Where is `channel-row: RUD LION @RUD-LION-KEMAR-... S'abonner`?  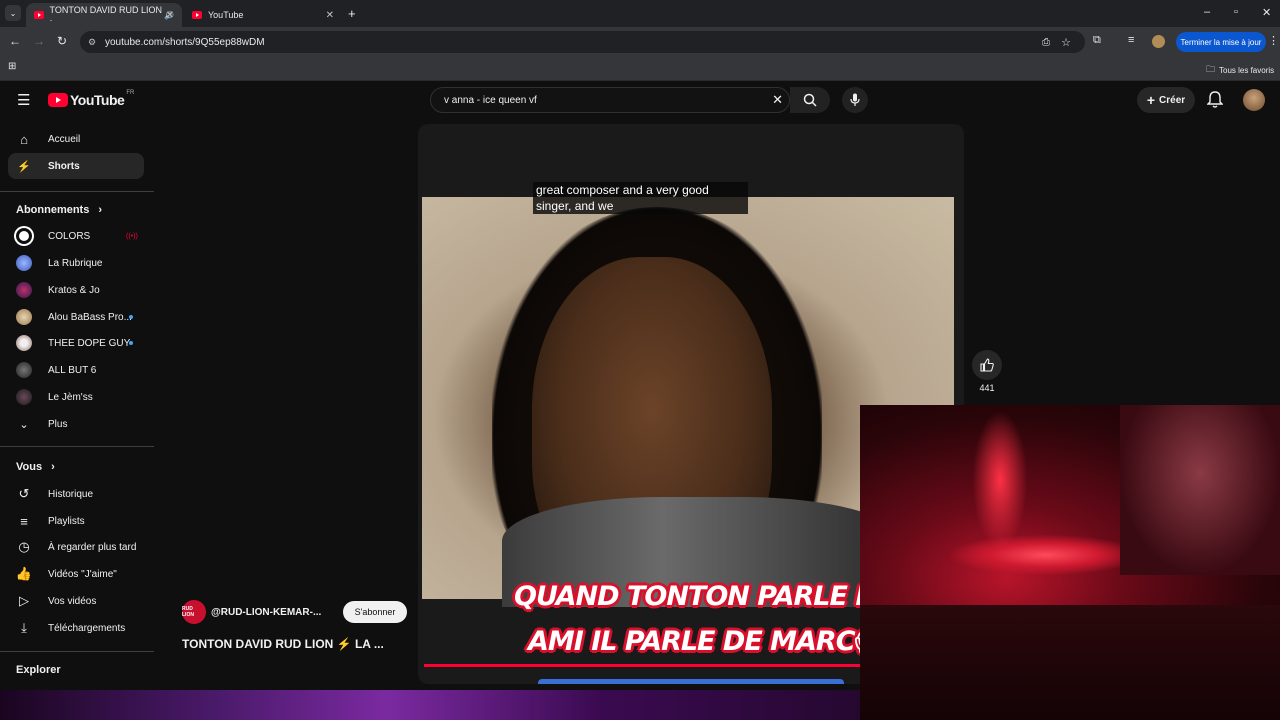 channel-row: RUD LION @RUD-LION-KEMAR-... S'abonner is located at coordinates (294, 612).